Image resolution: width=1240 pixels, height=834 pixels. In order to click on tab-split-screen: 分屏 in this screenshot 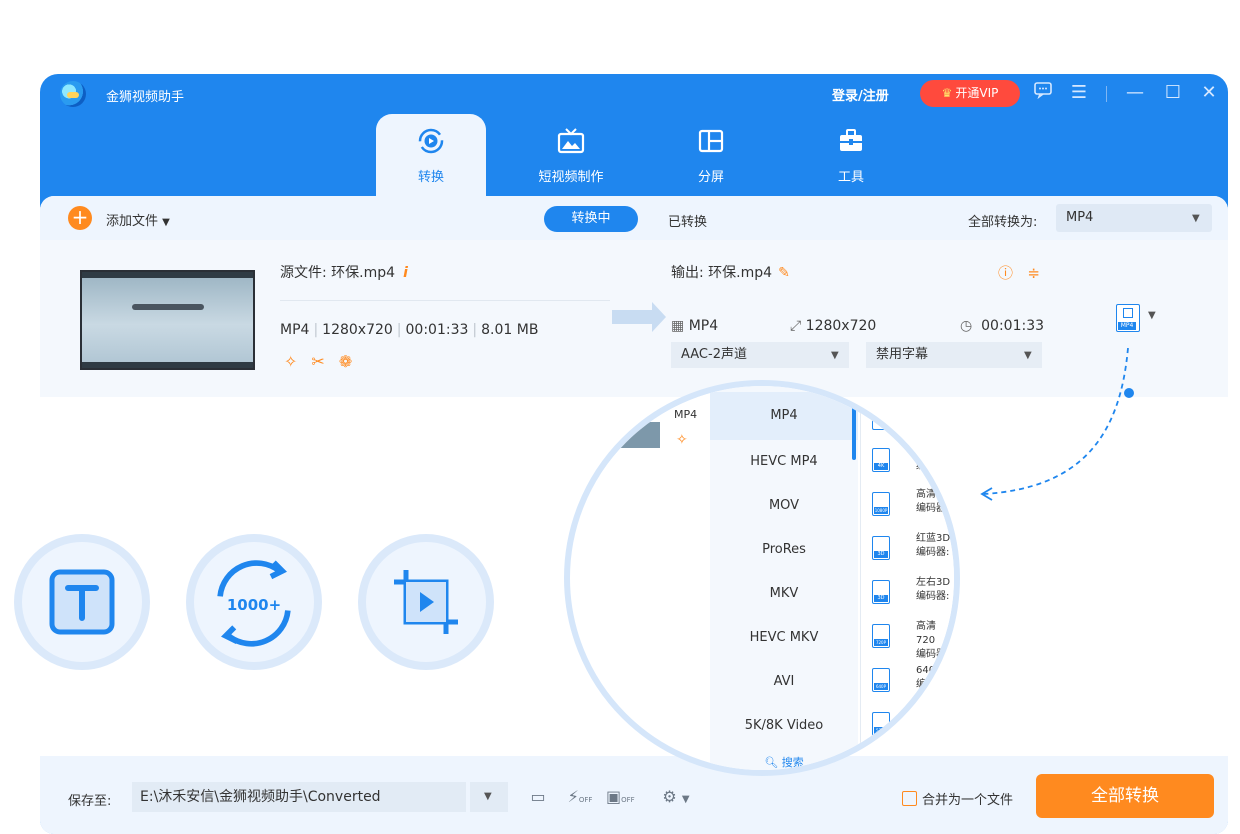, I will do `click(711, 155)`.